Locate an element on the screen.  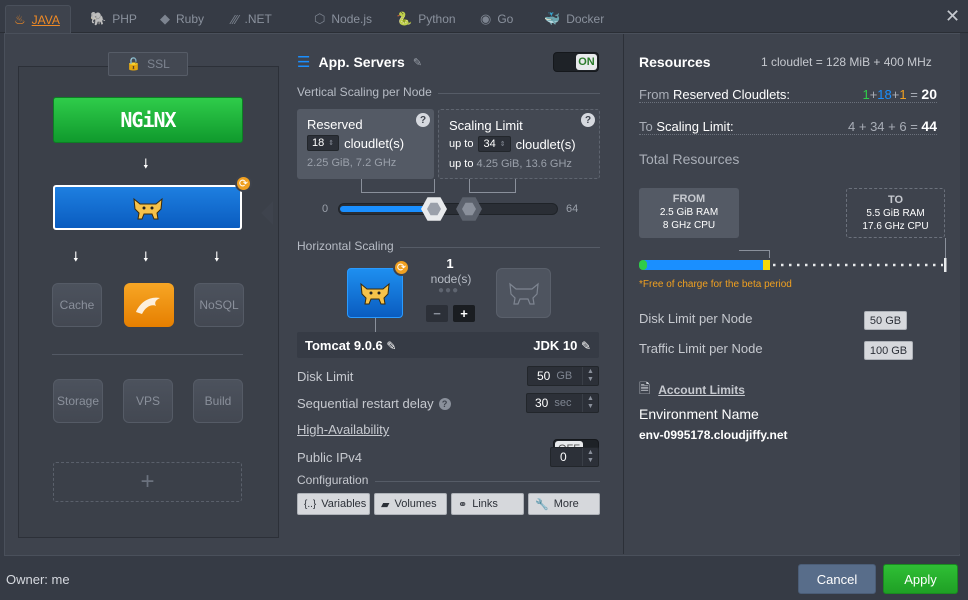
close-icon: ✕ is located at coordinates (952, 16).